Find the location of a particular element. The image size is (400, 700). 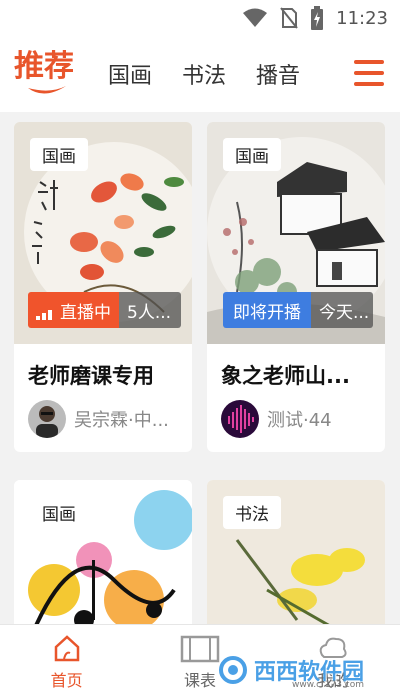

teacher-name: 测试·44 is located at coordinates (299, 420).